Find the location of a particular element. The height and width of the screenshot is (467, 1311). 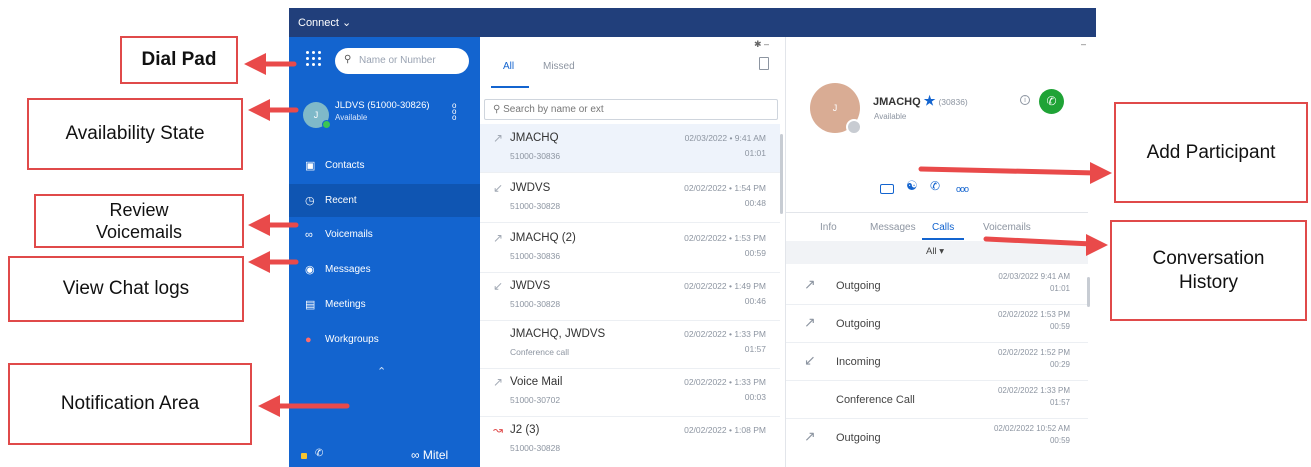

callout-availability-state: Availability State is located at coordinates (135, 134).